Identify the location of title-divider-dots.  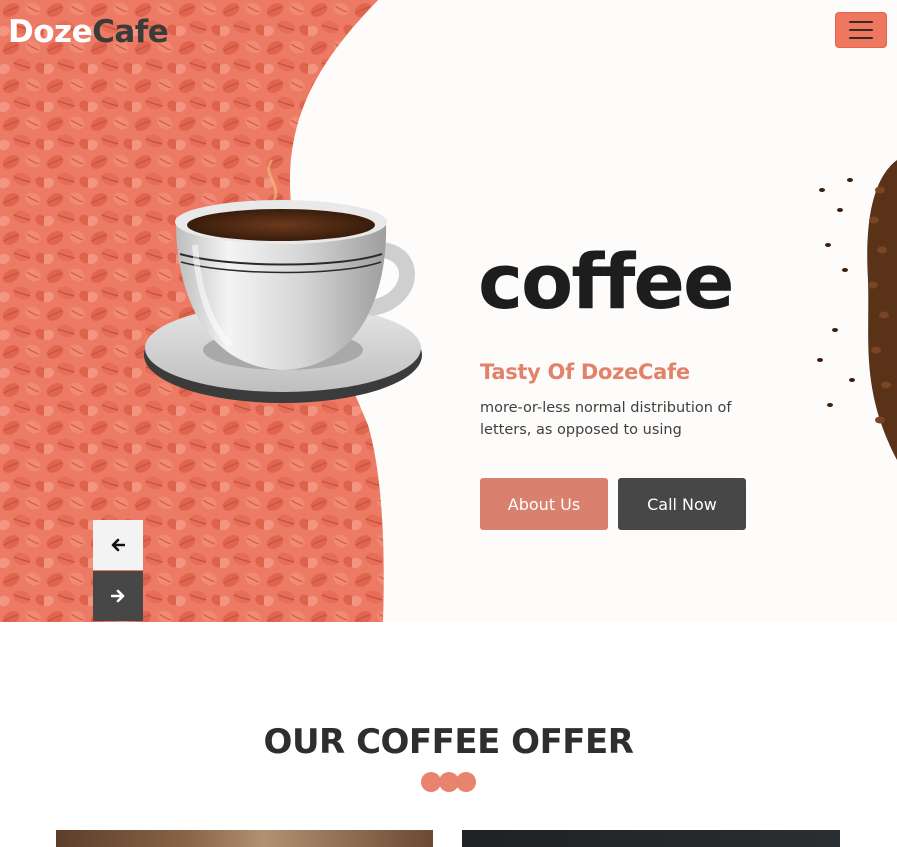
(449, 782).